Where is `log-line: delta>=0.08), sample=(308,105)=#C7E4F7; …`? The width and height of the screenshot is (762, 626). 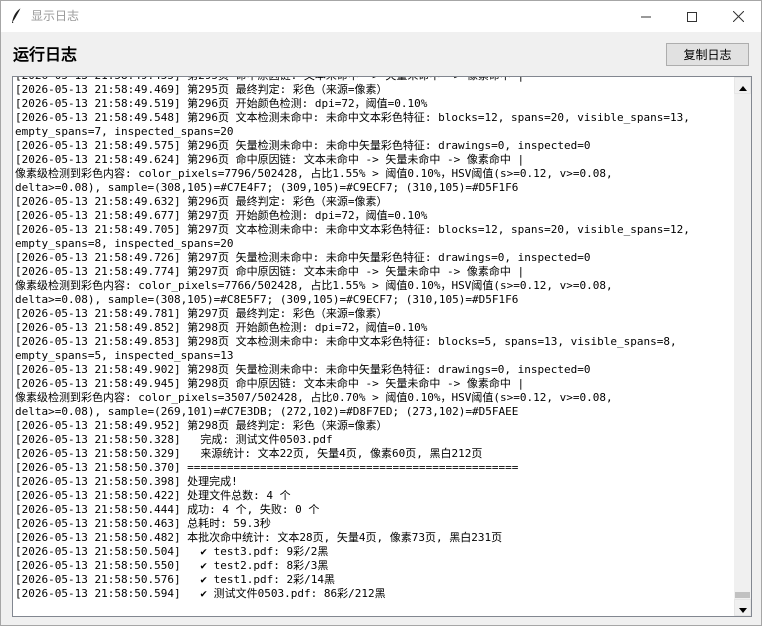
log-line: delta>=0.08), sample=(308,105)=#C7E4F7; … is located at coordinates (267, 187).